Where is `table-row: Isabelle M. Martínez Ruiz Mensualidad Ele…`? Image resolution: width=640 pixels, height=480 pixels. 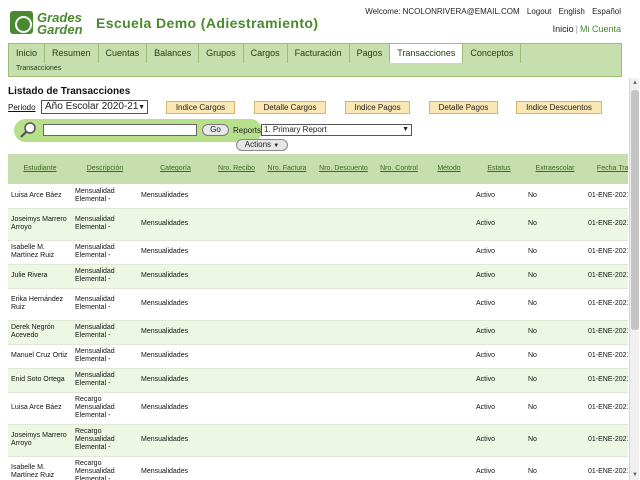 table-row: Isabelle M. Martínez Ruiz Mensualidad Ele… is located at coordinates (318, 252).